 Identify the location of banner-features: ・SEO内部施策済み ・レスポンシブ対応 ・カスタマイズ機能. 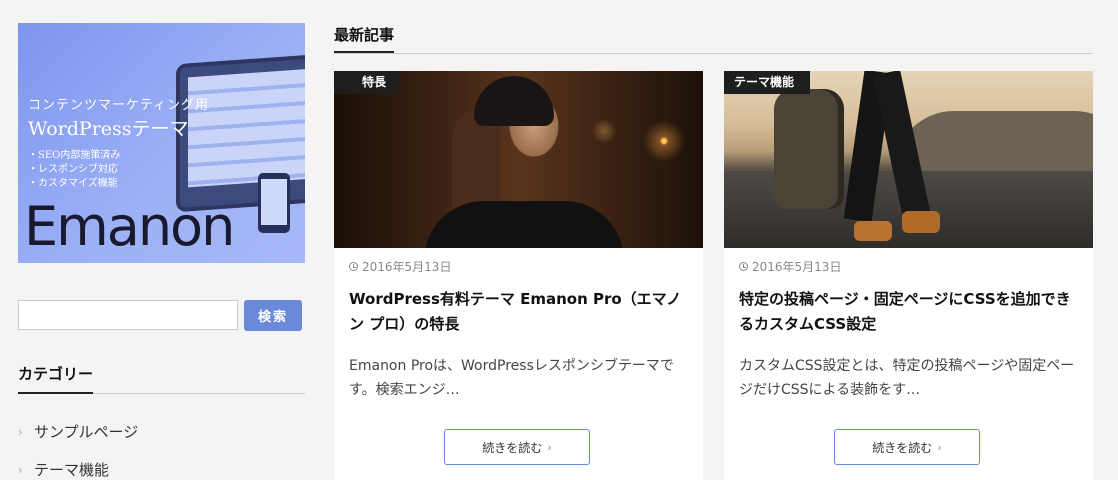
(74, 170).